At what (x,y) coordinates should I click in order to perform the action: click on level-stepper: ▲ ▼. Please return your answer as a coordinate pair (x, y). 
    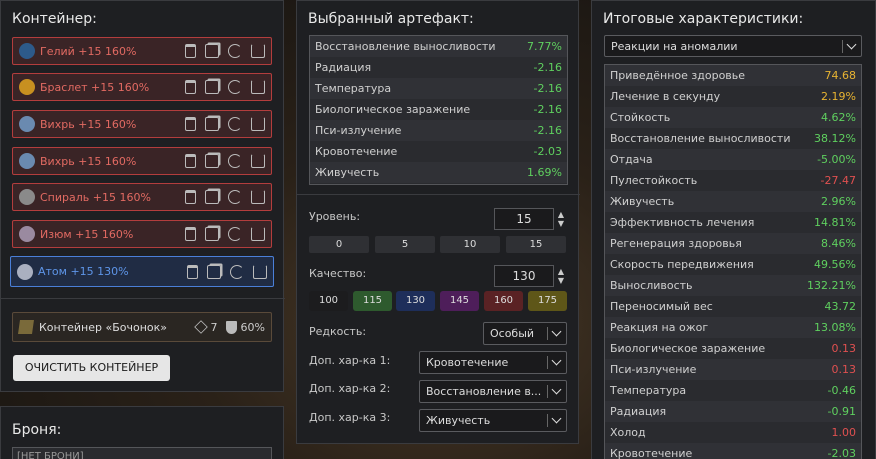
    Looking at the image, I should click on (561, 219).